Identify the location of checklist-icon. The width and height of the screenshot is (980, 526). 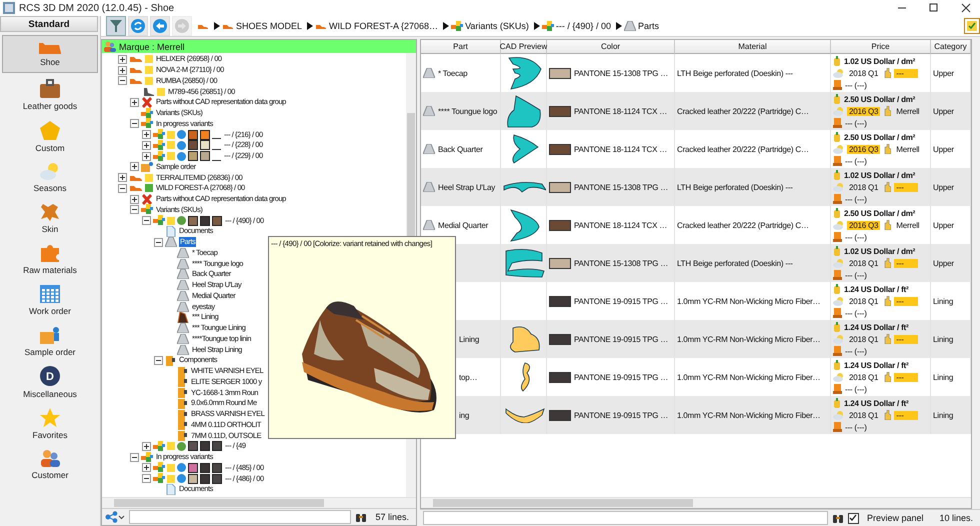
(972, 26).